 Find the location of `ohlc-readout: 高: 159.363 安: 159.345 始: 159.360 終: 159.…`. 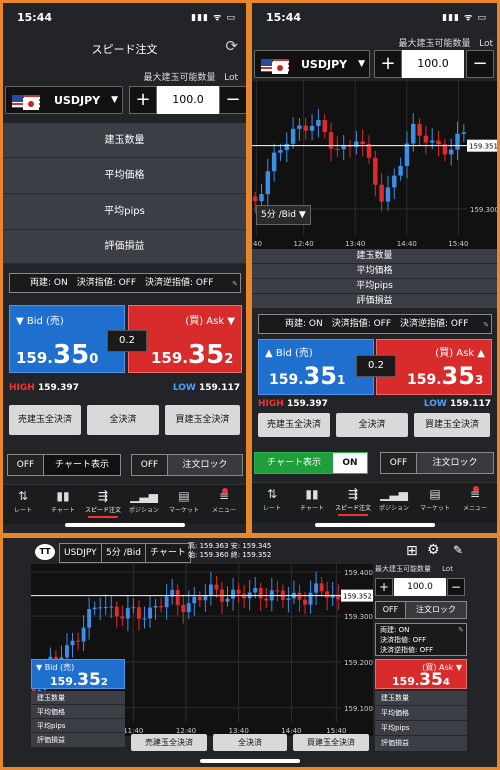

ohlc-readout: 高: 159.363 安: 159.345 始: 159.360 終: 159.… is located at coordinates (229, 551).